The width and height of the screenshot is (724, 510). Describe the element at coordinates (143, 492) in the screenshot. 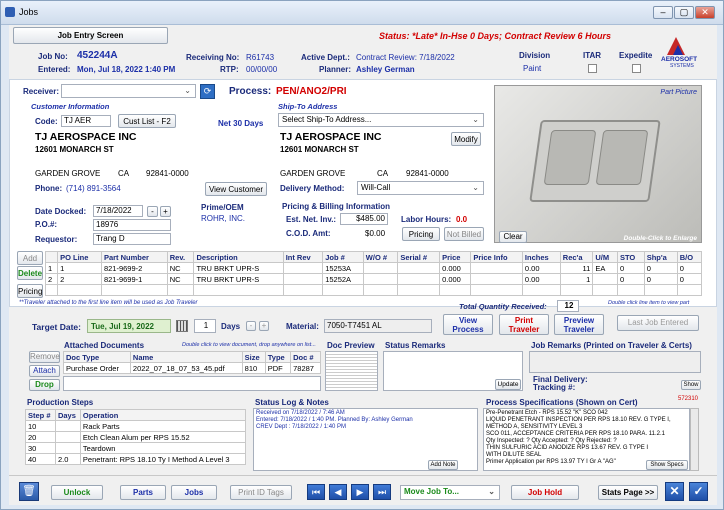

I see `parts-button: Parts` at that location.